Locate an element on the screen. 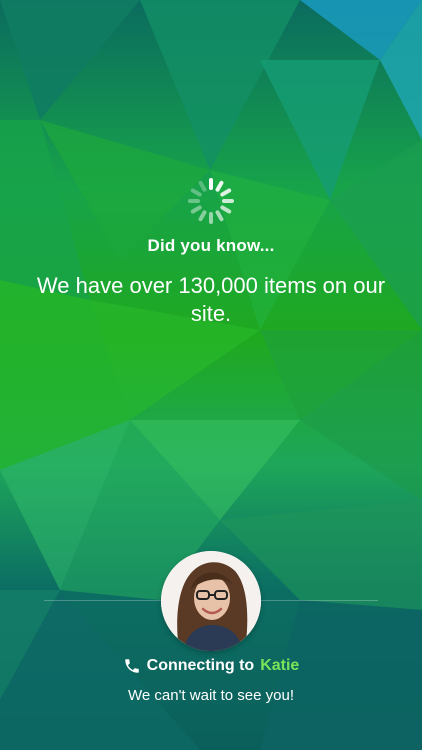  connecting-status: Connecting to Katie is located at coordinates (211, 666).